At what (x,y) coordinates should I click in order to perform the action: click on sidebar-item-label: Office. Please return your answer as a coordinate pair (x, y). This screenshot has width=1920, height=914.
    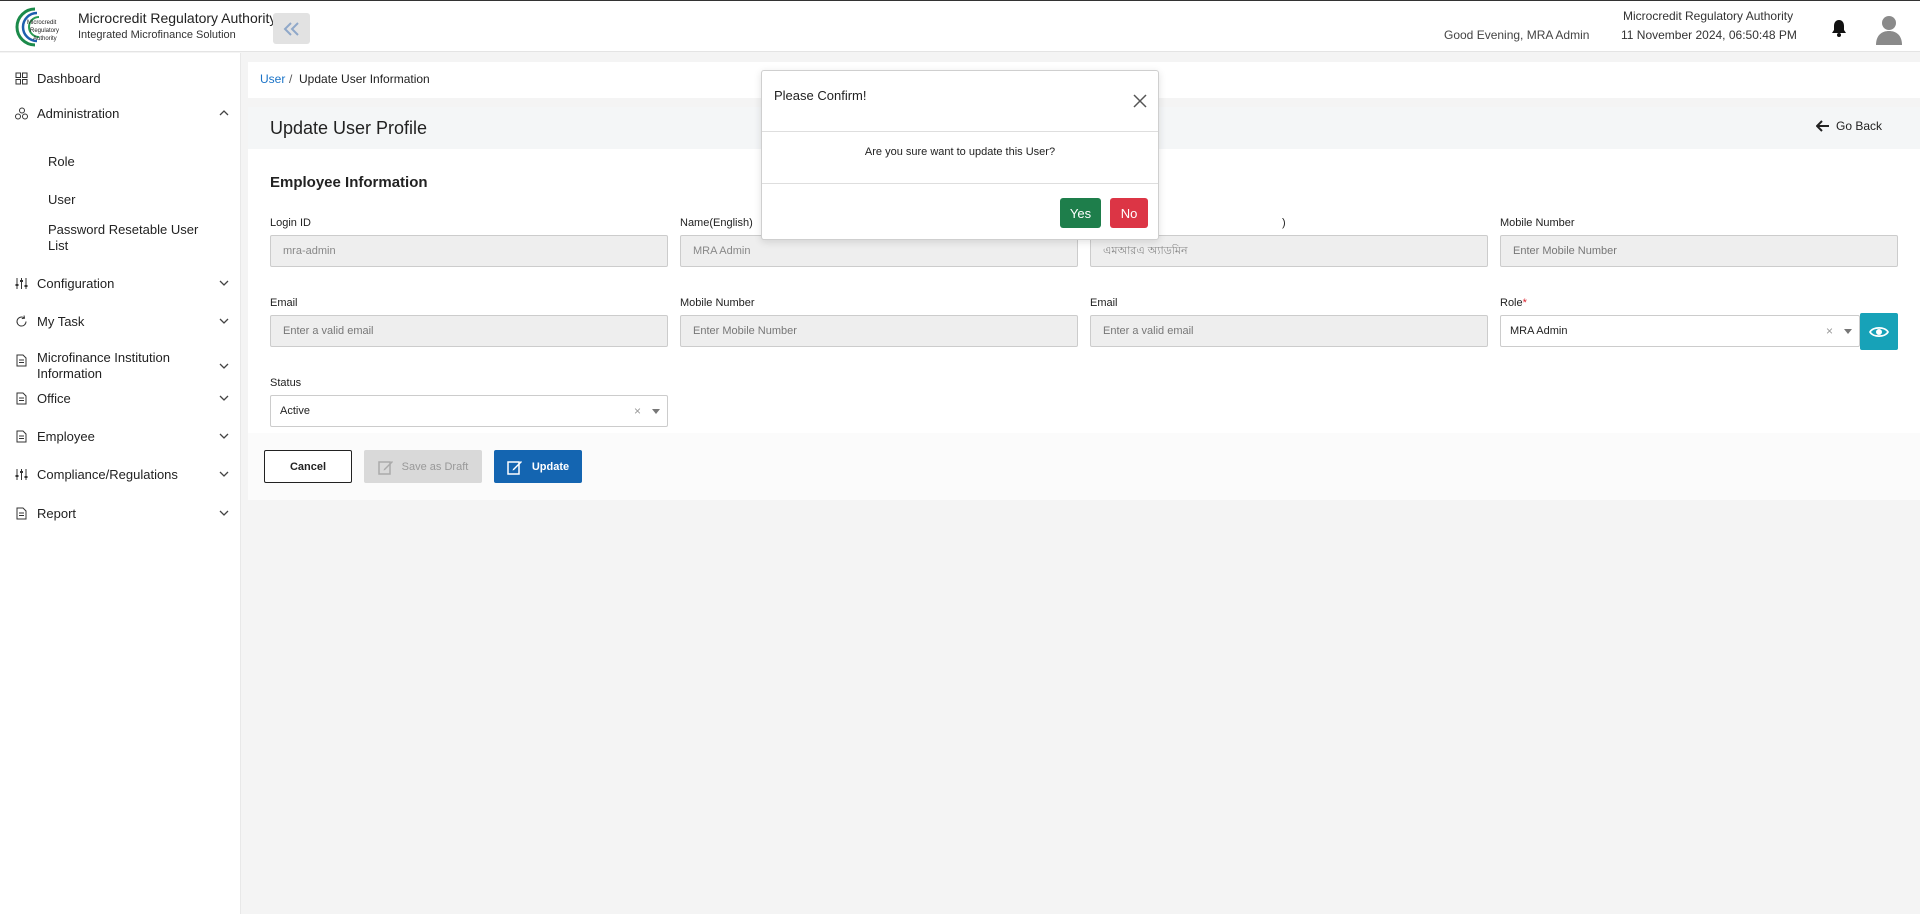
    Looking at the image, I should click on (54, 398).